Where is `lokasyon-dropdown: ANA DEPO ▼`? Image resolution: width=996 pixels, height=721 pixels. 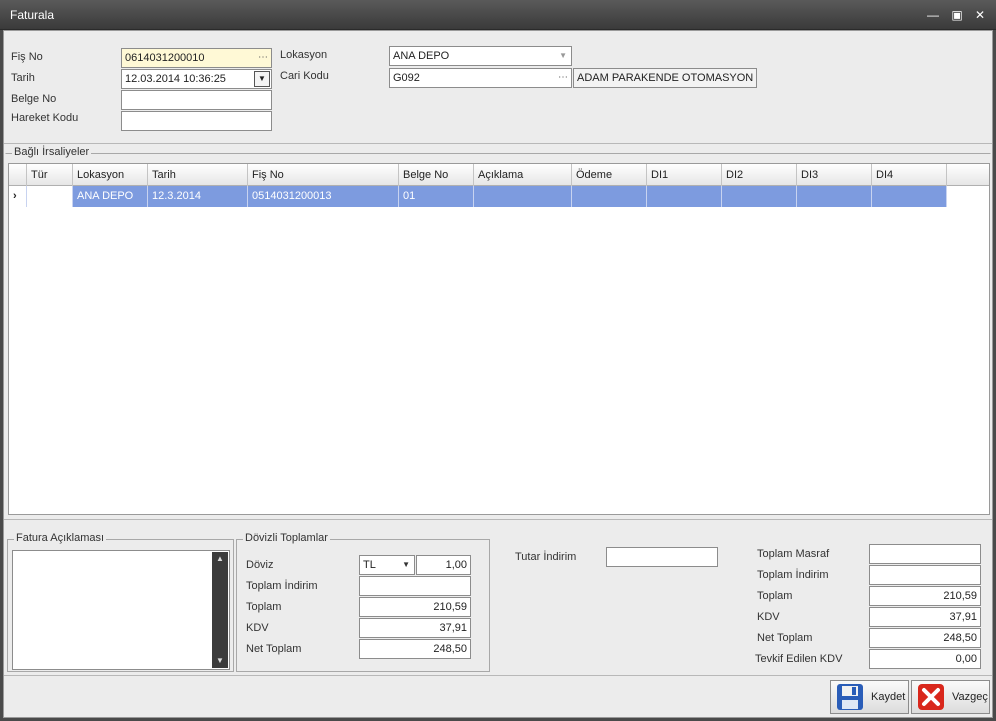 lokasyon-dropdown: ANA DEPO ▼ is located at coordinates (480, 56).